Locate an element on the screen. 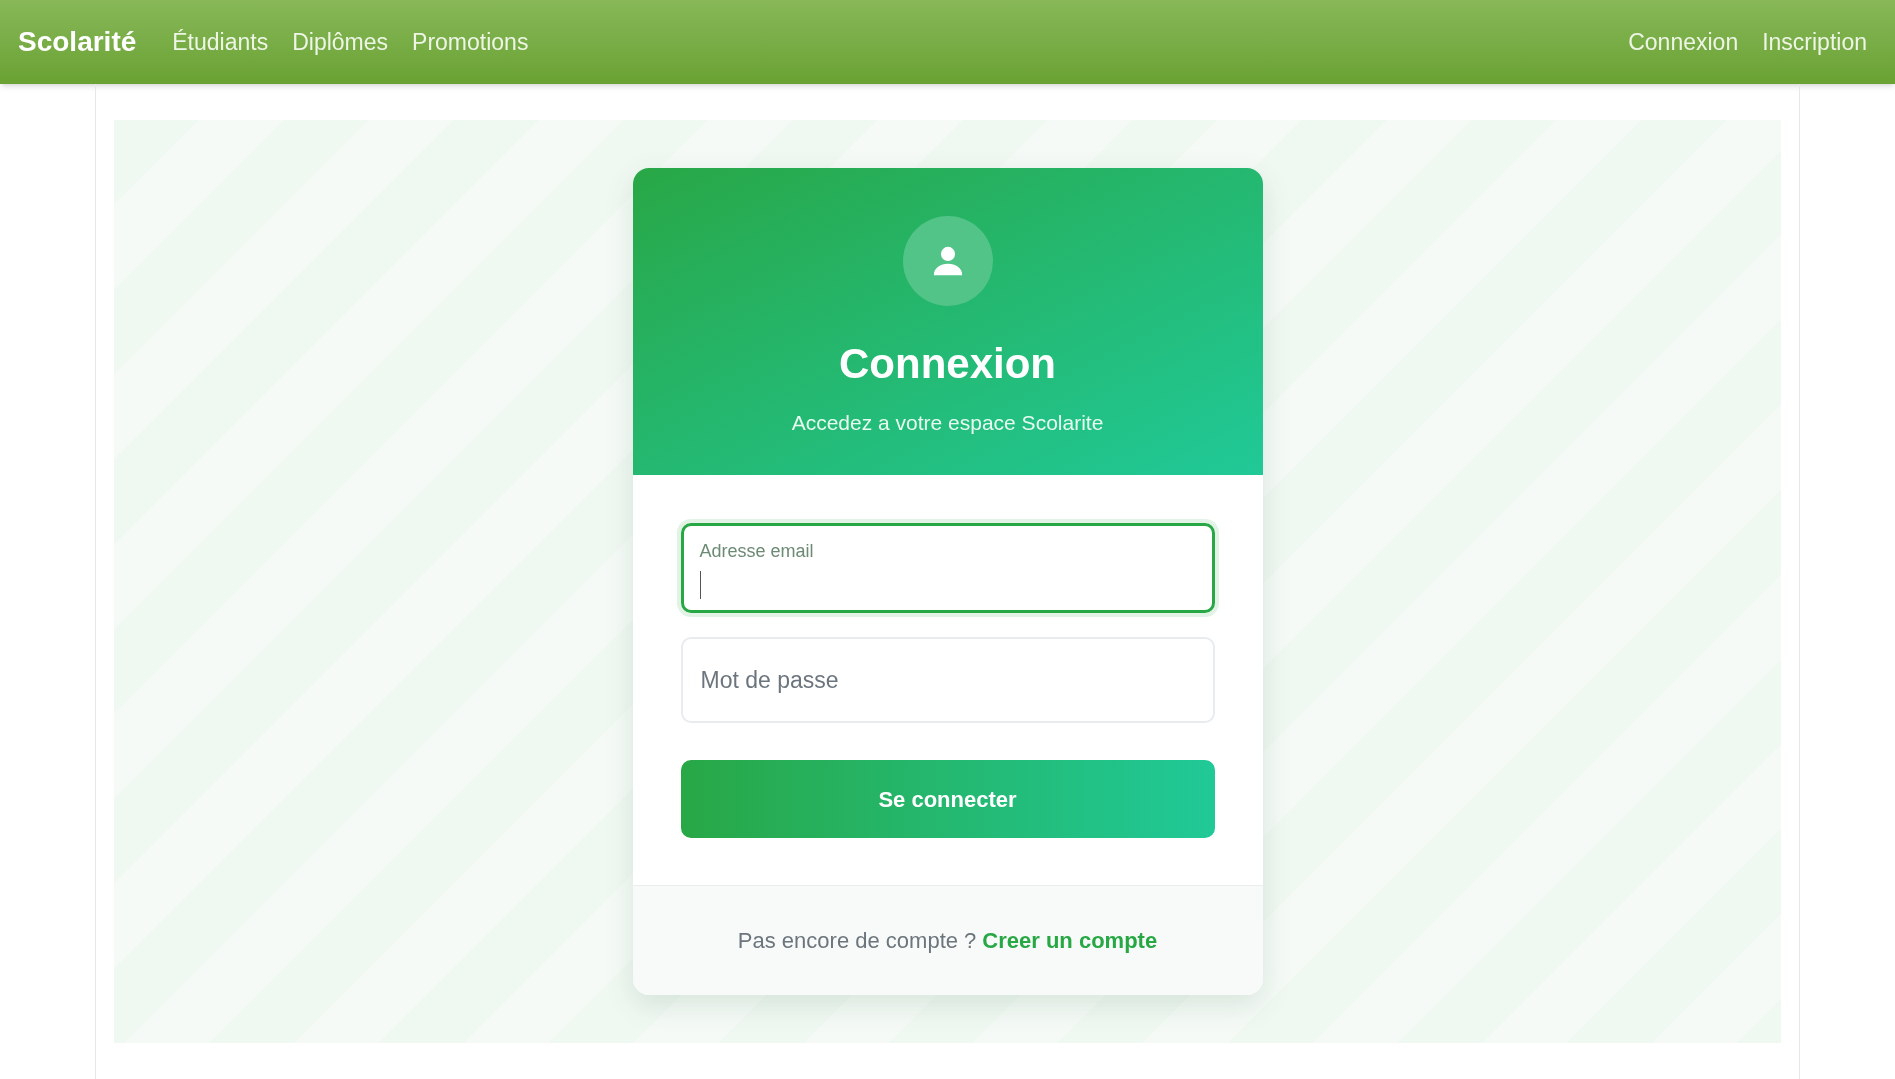 The image size is (1895, 1079). nav-link: Diplômes is located at coordinates (340, 42).